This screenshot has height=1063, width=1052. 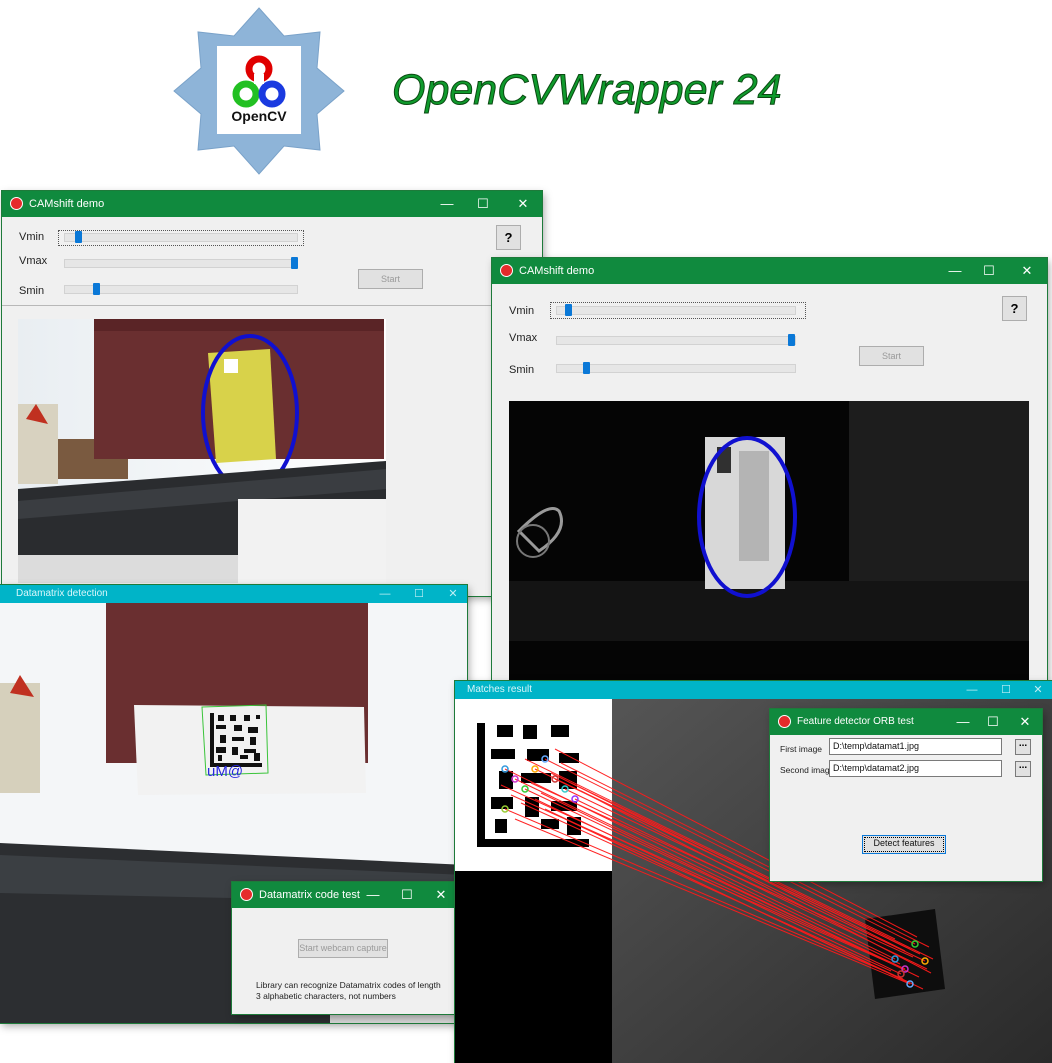 I want to click on camshift-1-titlebar: CAMshift demo — ☐ ✕, so click(x=272, y=204).